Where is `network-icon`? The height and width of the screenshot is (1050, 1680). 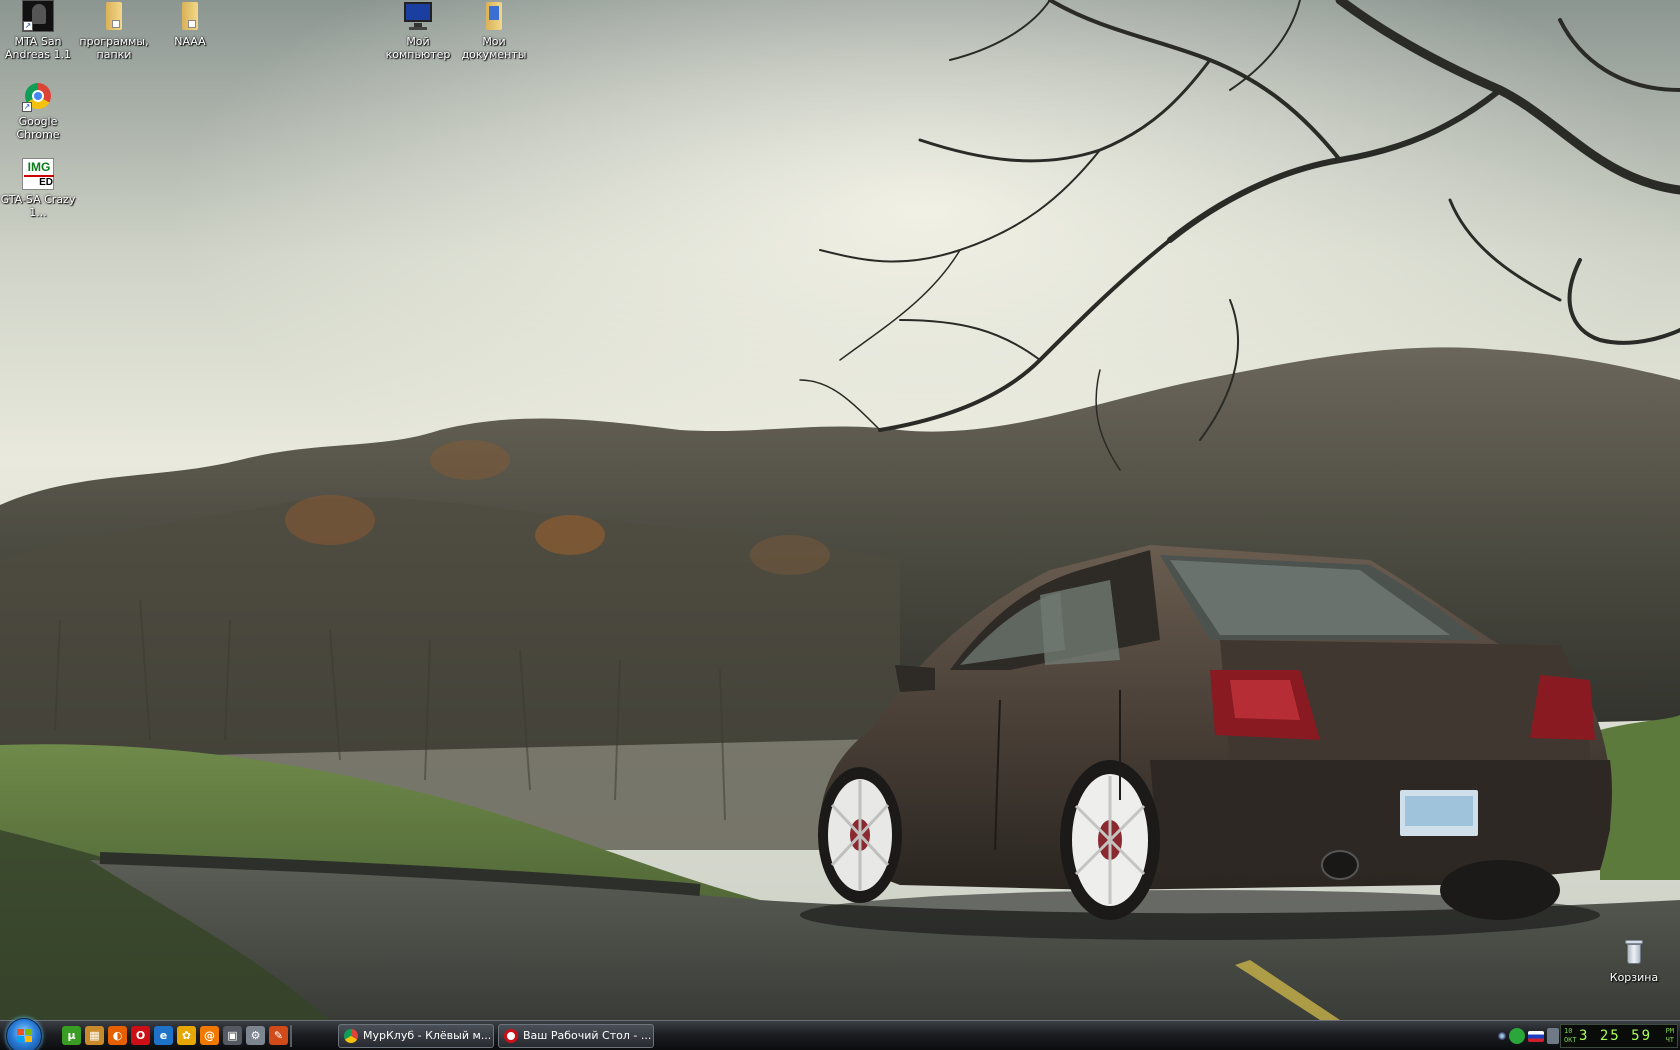
network-icon is located at coordinates (1502, 1036).